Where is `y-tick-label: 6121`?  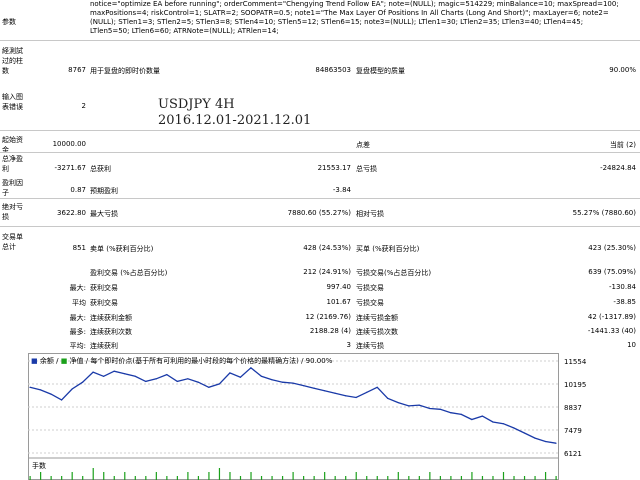 y-tick-label: 6121 is located at coordinates (573, 454).